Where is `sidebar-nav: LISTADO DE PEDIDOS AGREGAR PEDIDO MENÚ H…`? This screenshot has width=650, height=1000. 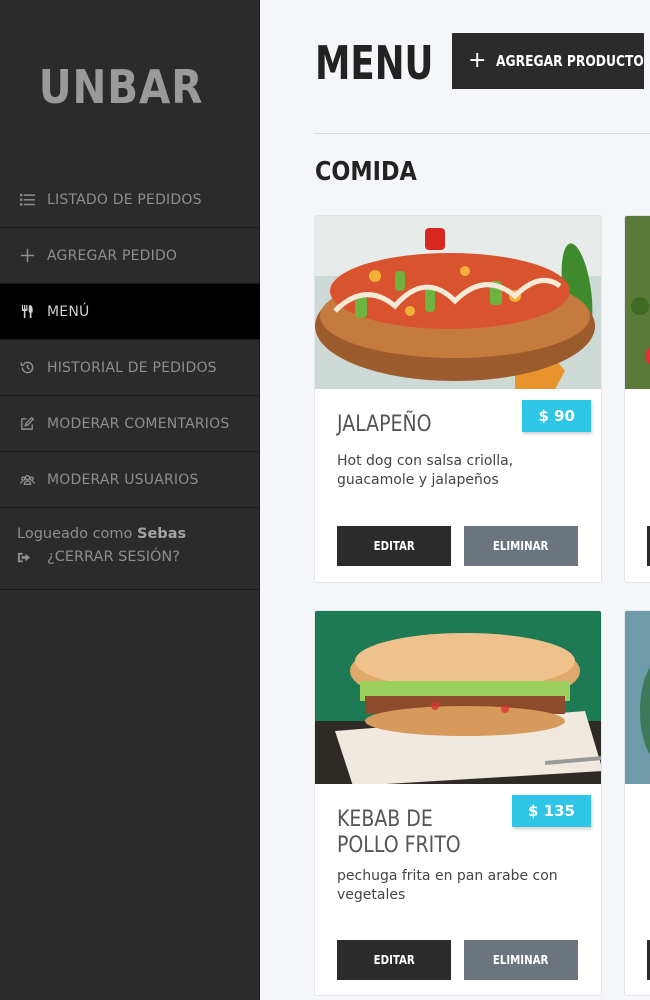 sidebar-nav: LISTADO DE PEDIDOS AGREGAR PEDIDO MENÚ H… is located at coordinates (130, 340).